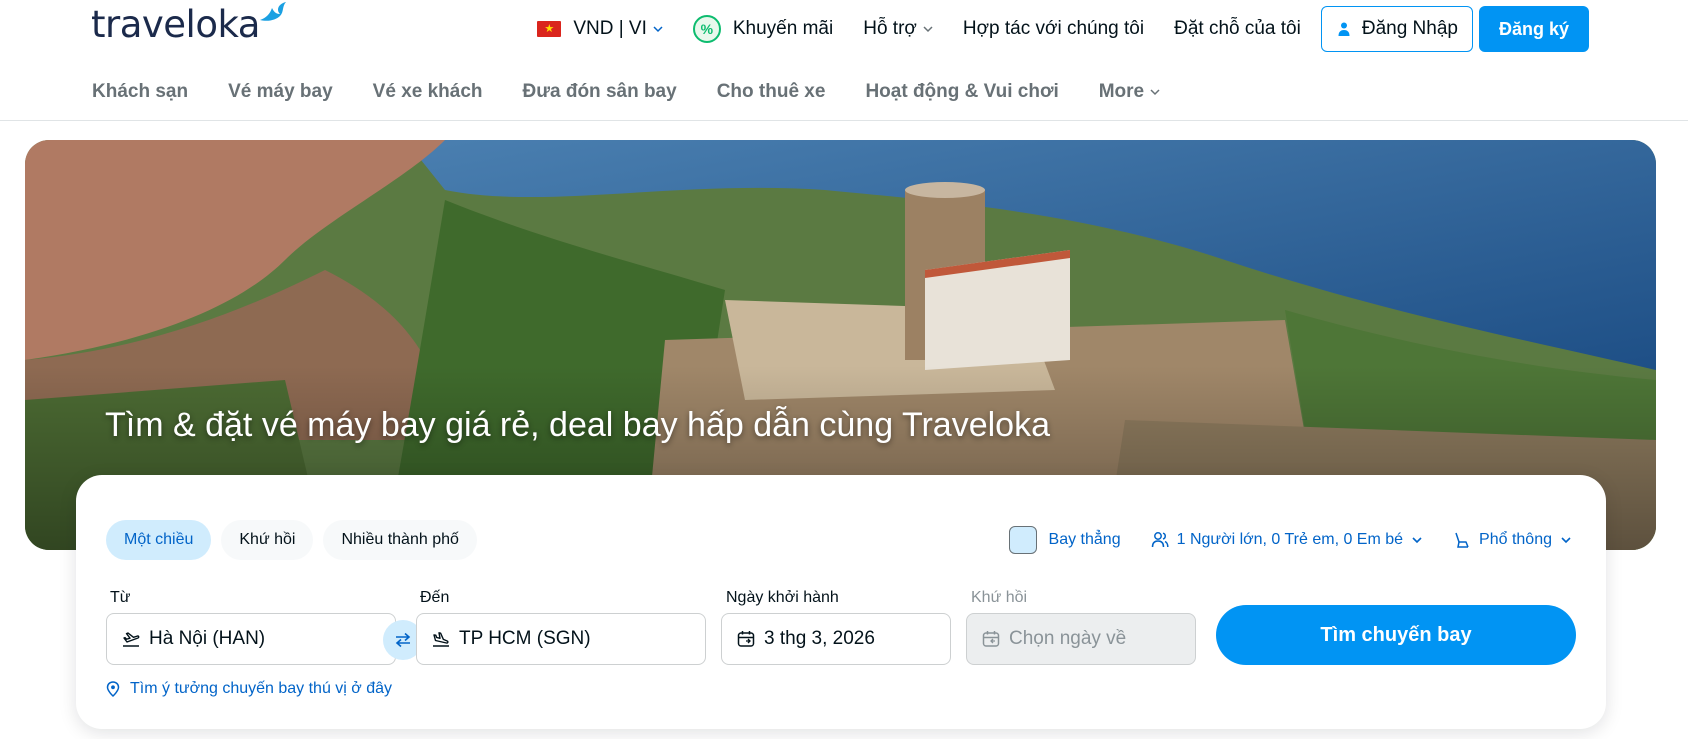  I want to click on search-flights-label: Tìm chuyến bay, so click(1396, 634).